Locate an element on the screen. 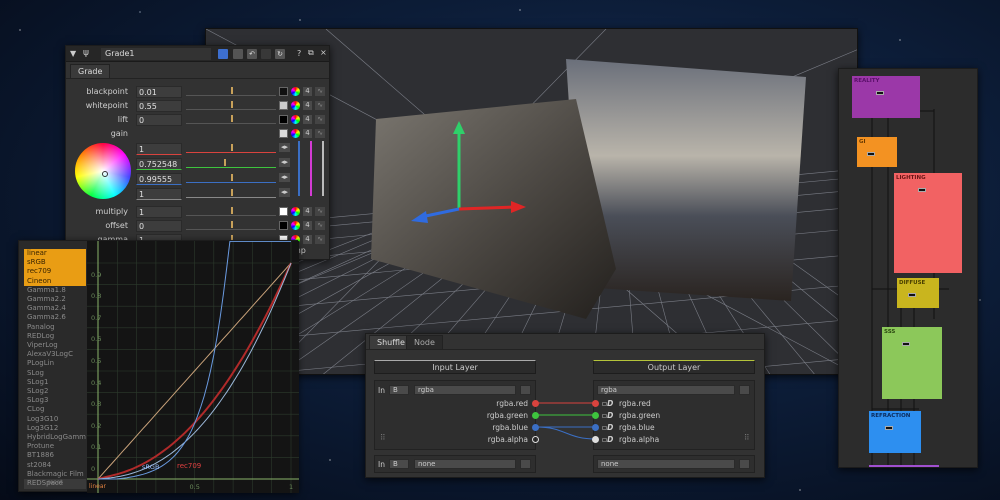 This screenshot has width=1000, height=500. curve-plot is located at coordinates (193, 367).